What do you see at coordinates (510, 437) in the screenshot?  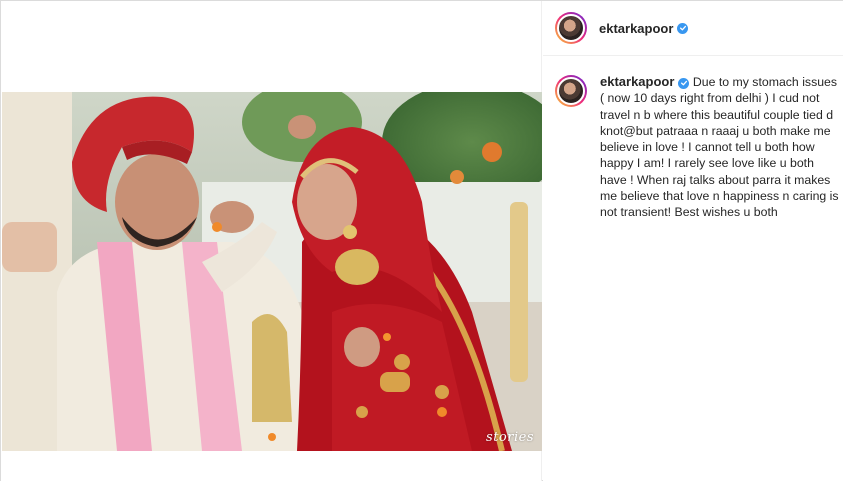 I see `photo-watermark: stories` at bounding box center [510, 437].